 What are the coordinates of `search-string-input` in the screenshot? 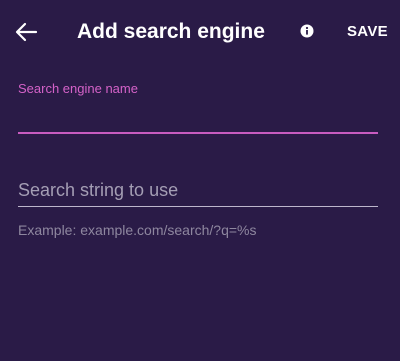 It's located at (198, 190).